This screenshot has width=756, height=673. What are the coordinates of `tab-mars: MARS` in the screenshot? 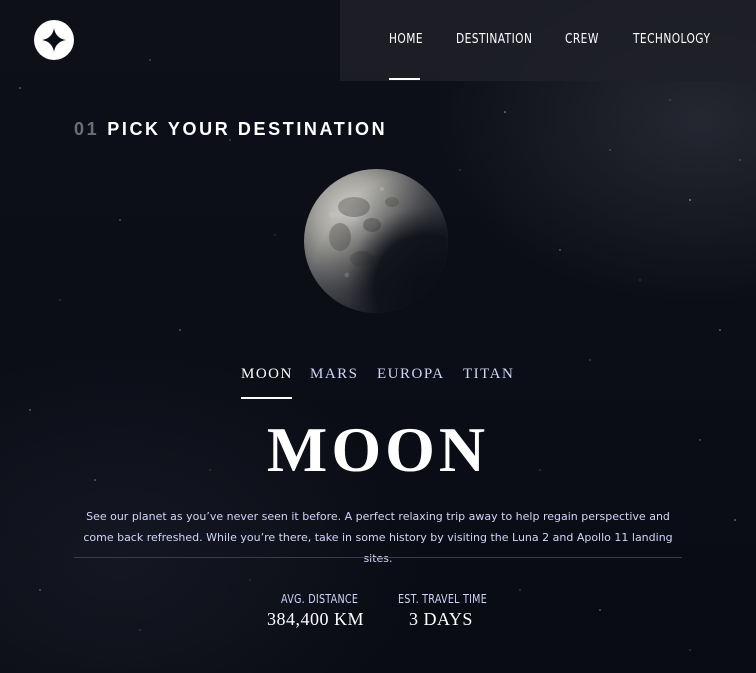 It's located at (334, 374).